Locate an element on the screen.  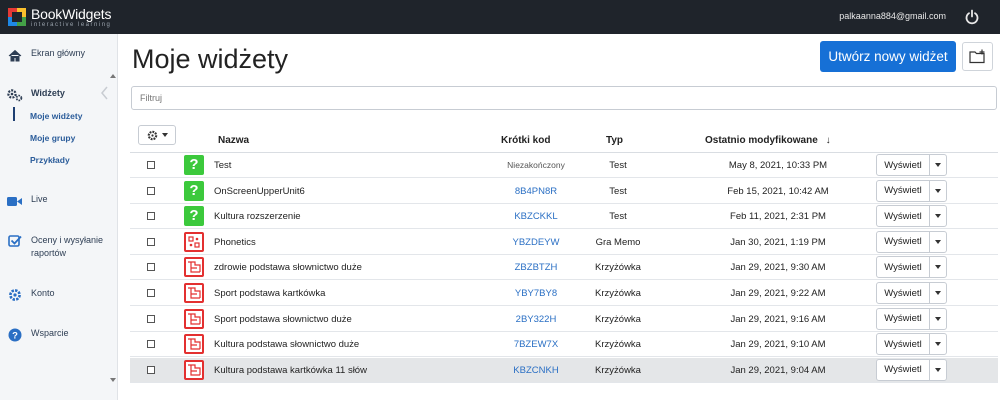
short-code: KBZCNKH is located at coordinates (536, 370).